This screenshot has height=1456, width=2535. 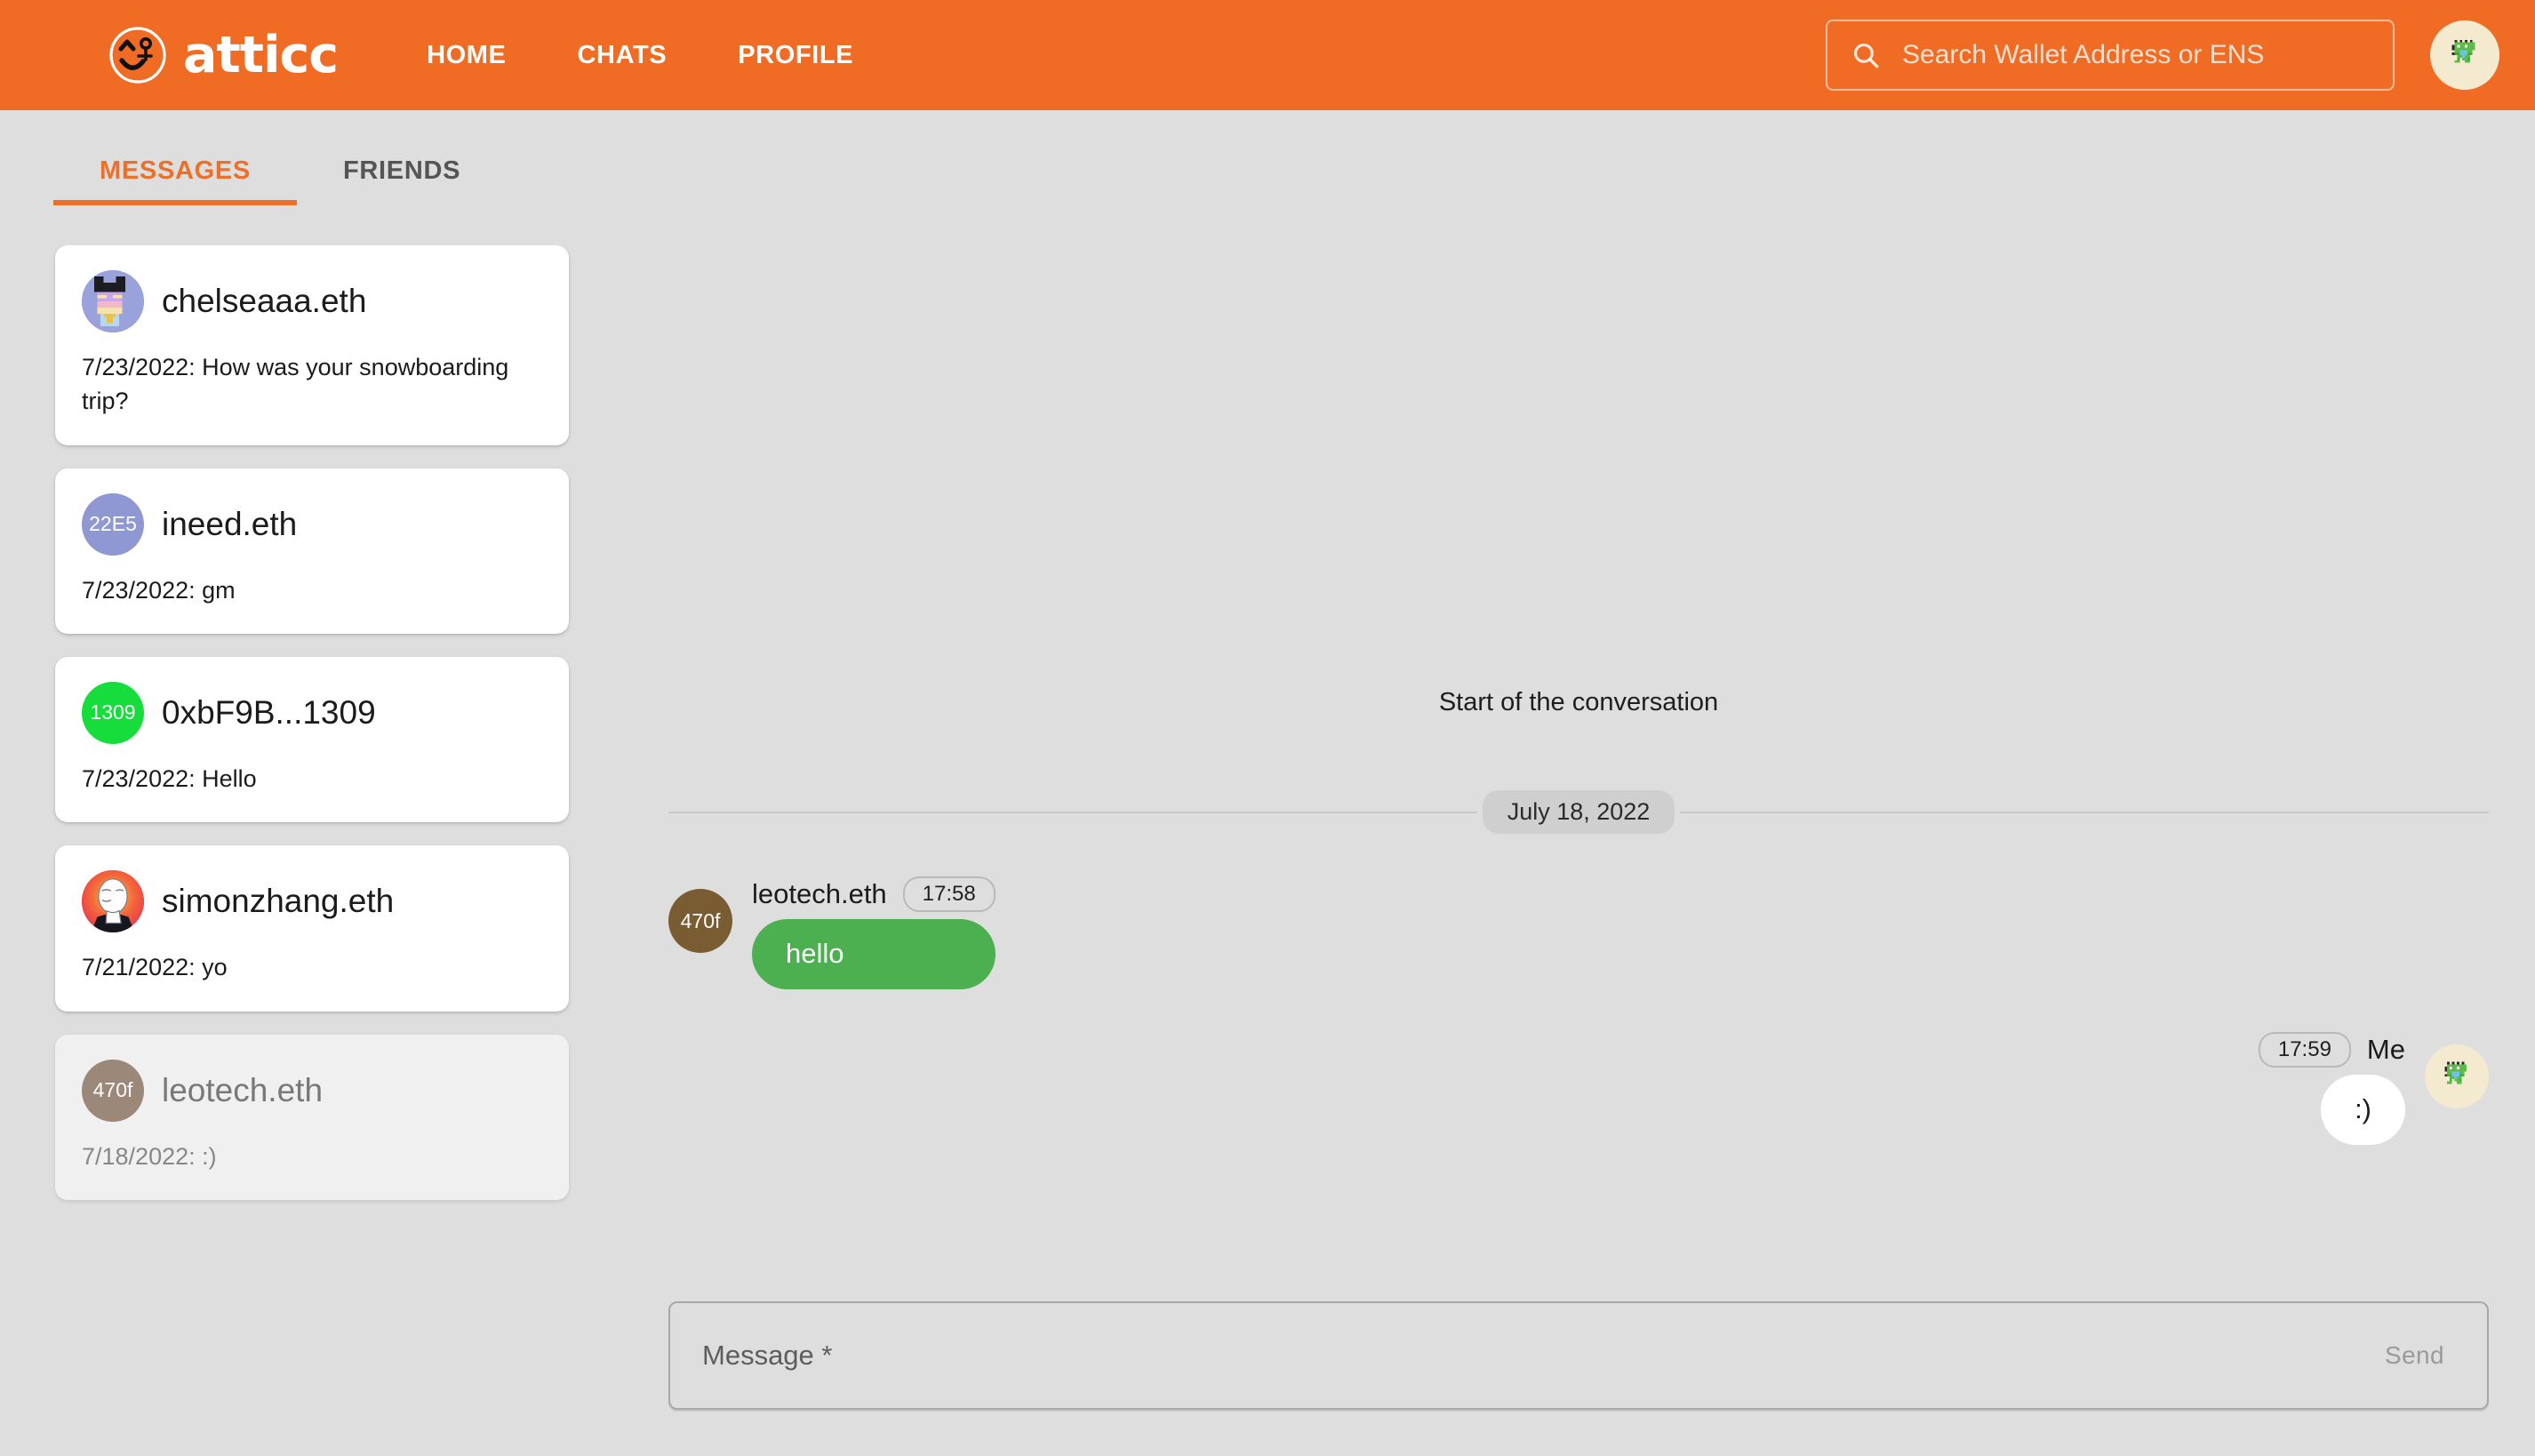 What do you see at coordinates (621, 55) in the screenshot?
I see `nav-link-chats: CHATS` at bounding box center [621, 55].